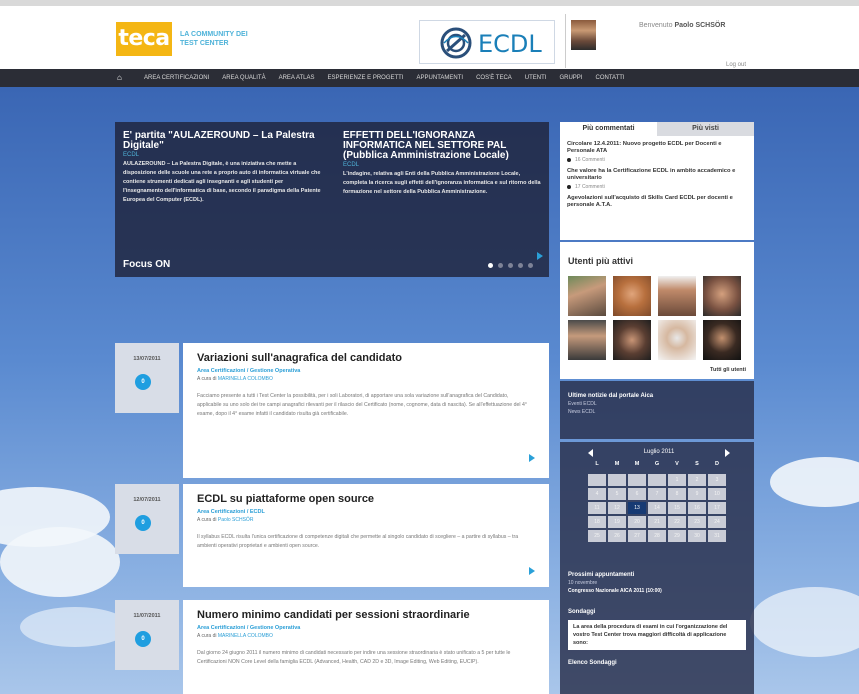 The image size is (859, 694). What do you see at coordinates (570, 78) in the screenshot?
I see `nav-item-gruppi: GRUPPI` at bounding box center [570, 78].